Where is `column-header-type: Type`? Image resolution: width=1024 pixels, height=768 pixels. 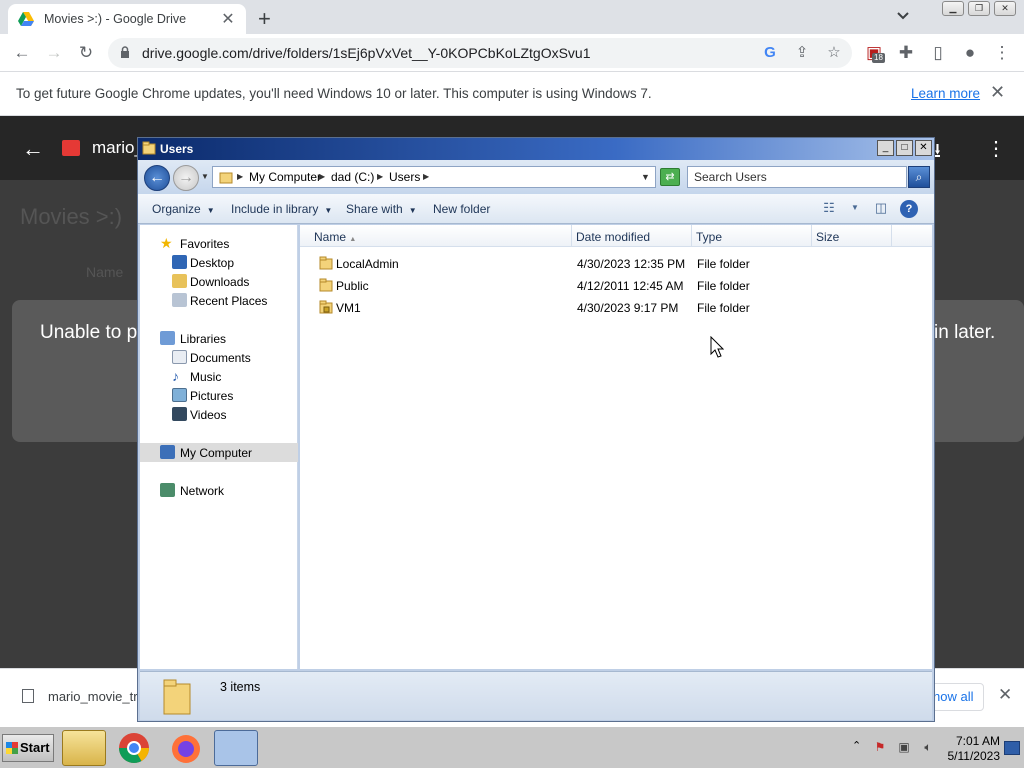 column-header-type: Type is located at coordinates (752, 236).